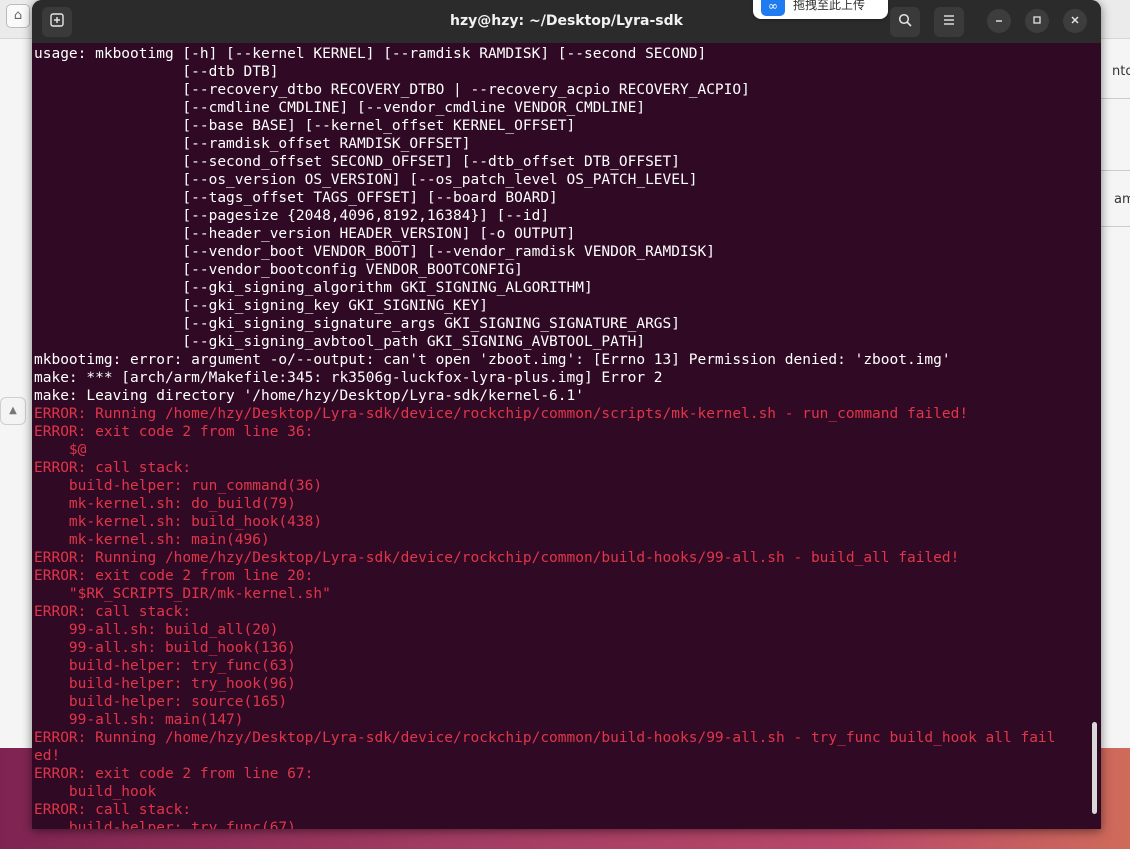 The height and width of the screenshot is (849, 1130). Describe the element at coordinates (1122, 199) in the screenshot. I see `background-text: am` at that location.